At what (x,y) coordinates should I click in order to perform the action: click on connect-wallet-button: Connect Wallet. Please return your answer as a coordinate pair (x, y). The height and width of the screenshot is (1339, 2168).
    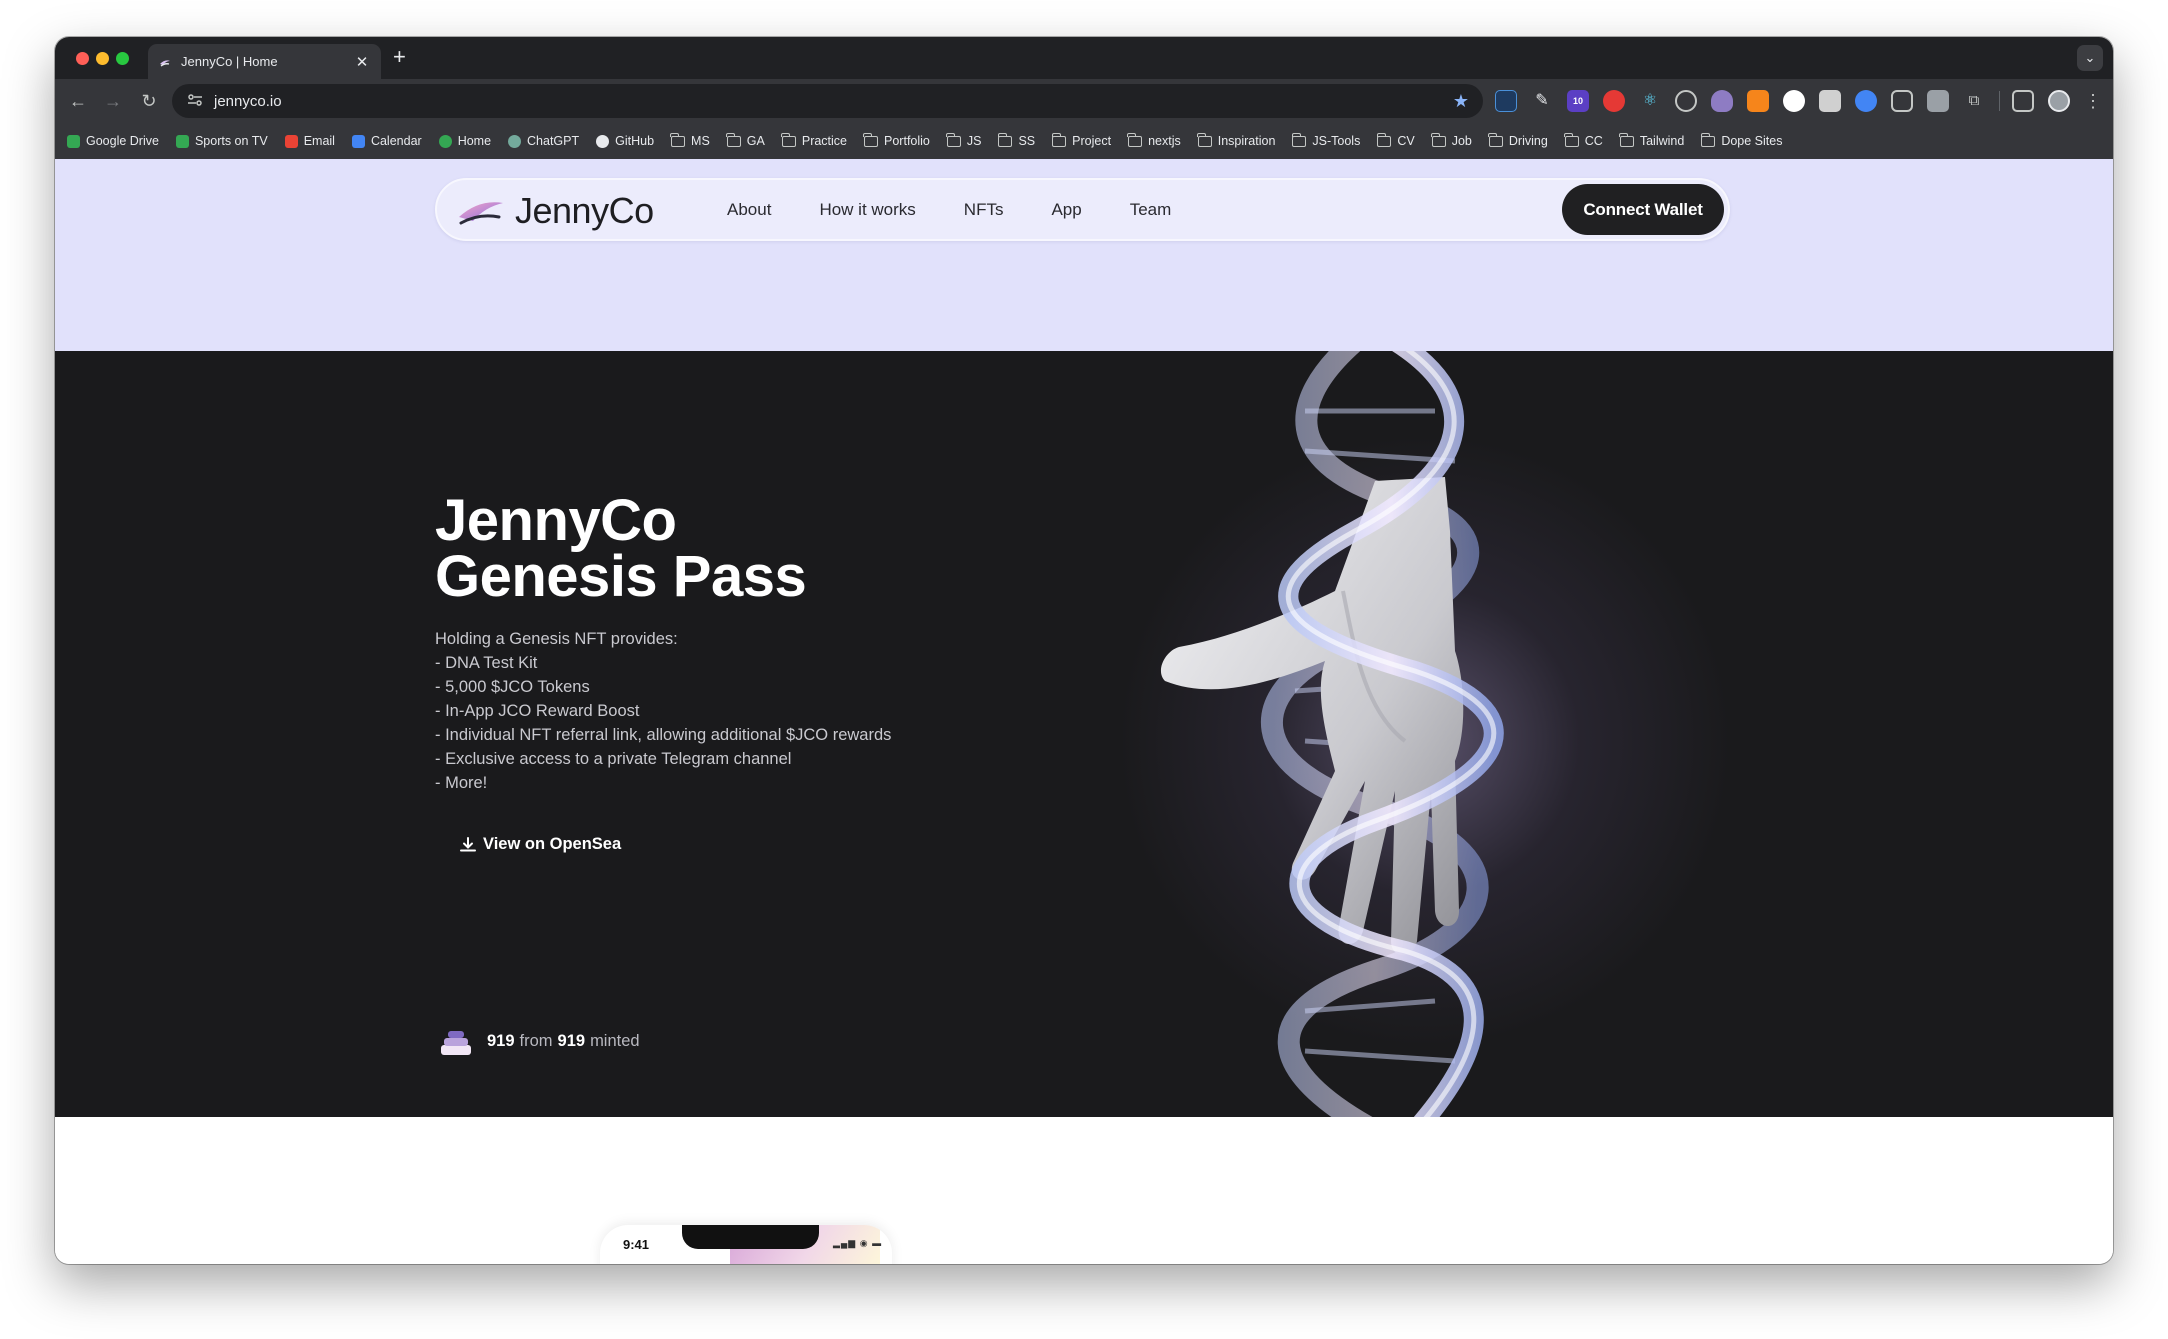
    Looking at the image, I should click on (1643, 209).